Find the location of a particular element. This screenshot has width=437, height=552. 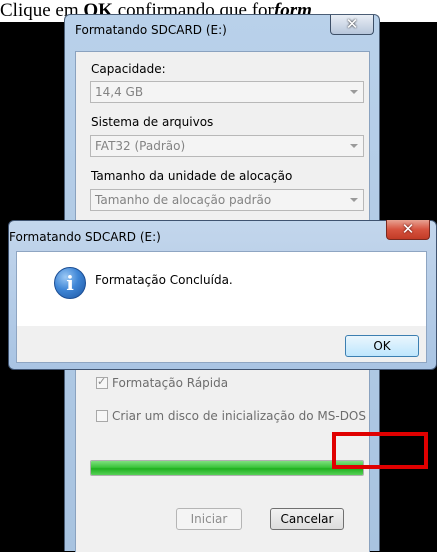

checkbox-unchecked-icon is located at coordinates (102, 416).